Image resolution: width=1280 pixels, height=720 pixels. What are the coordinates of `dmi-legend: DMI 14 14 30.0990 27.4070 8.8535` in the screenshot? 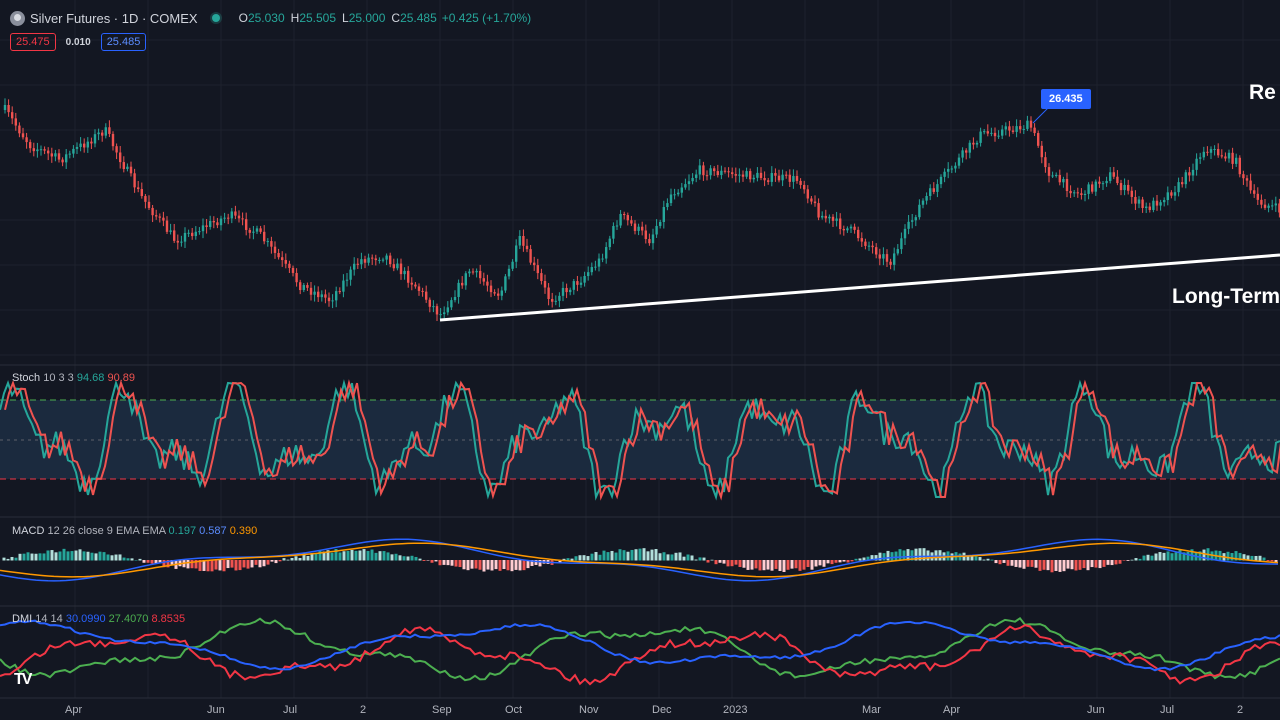 It's located at (98, 619).